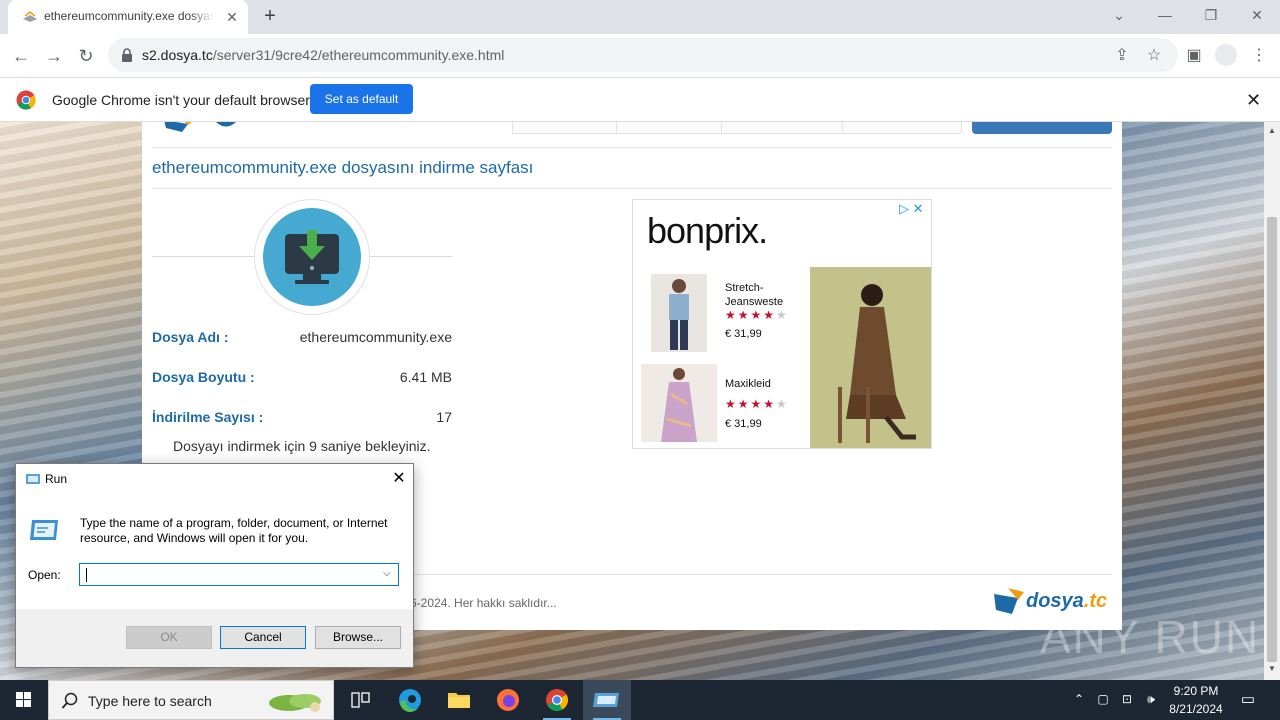 This screenshot has height=720, width=1280. Describe the element at coordinates (459, 700) in the screenshot. I see `file-explorer-icon` at that location.